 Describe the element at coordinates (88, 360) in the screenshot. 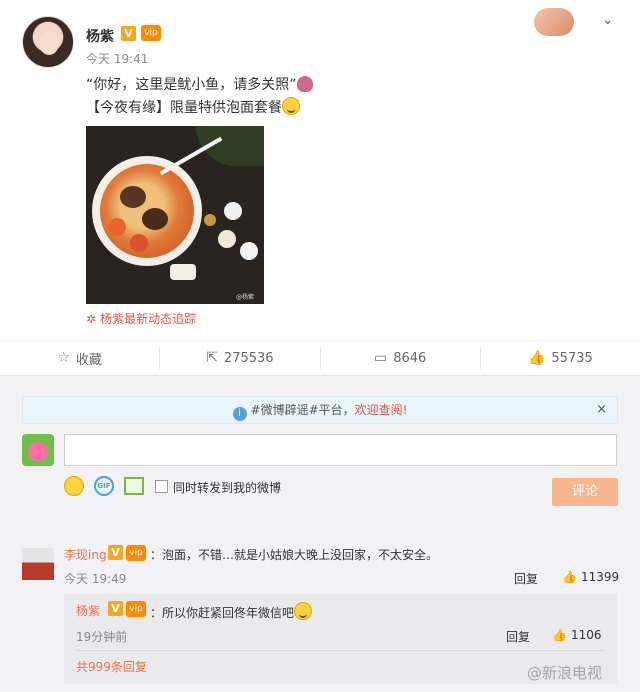

I see `favorite-label: 收藏` at that location.